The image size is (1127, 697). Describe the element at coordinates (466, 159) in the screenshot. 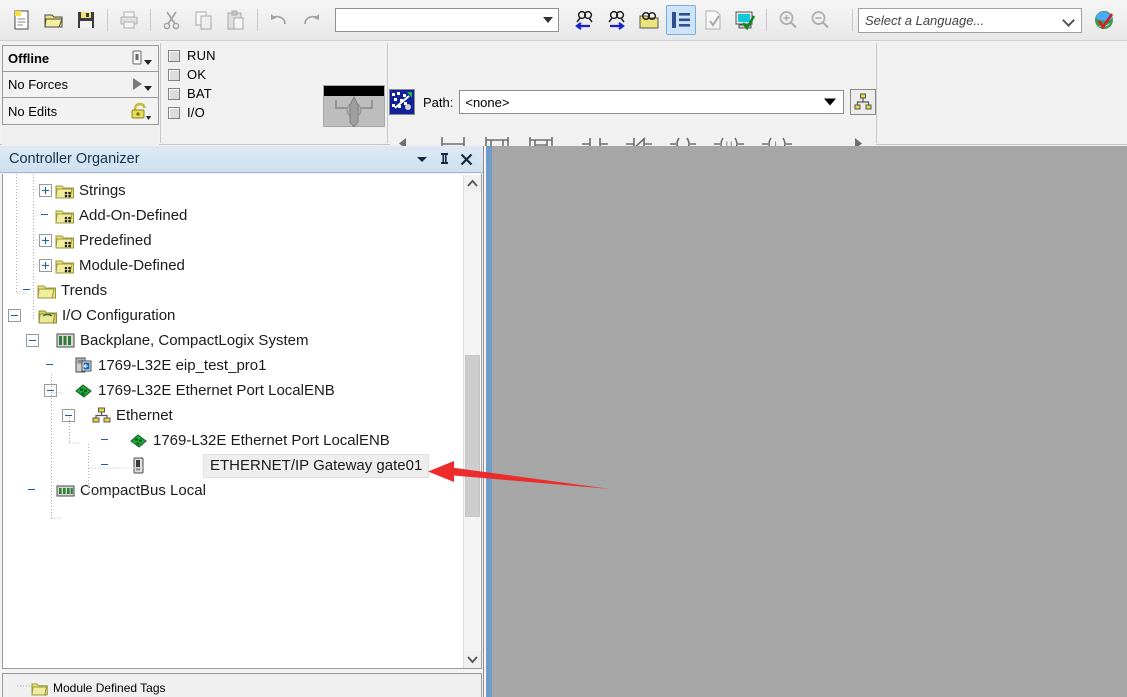

I see `close-icon` at that location.